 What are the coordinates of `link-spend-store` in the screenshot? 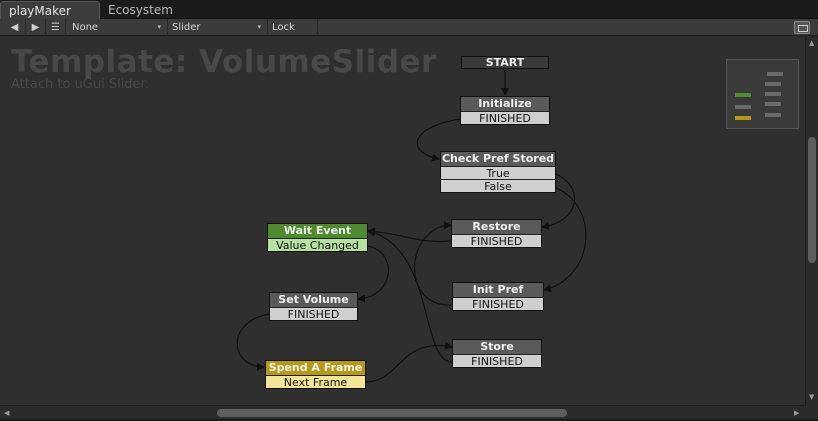 It's located at (409, 362).